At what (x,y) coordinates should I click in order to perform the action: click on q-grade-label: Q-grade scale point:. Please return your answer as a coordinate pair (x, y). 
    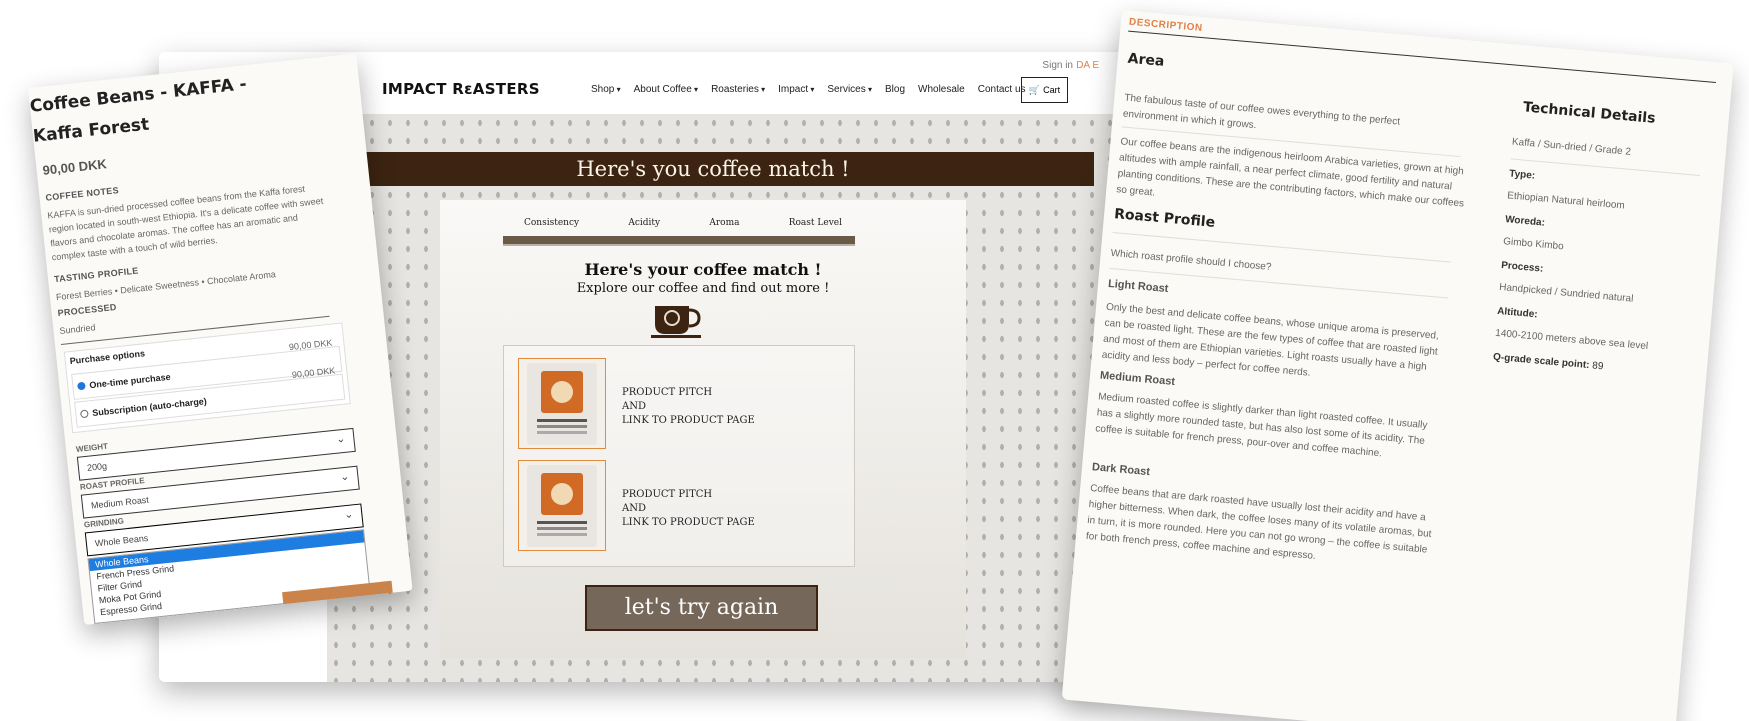
    Looking at the image, I should click on (1541, 361).